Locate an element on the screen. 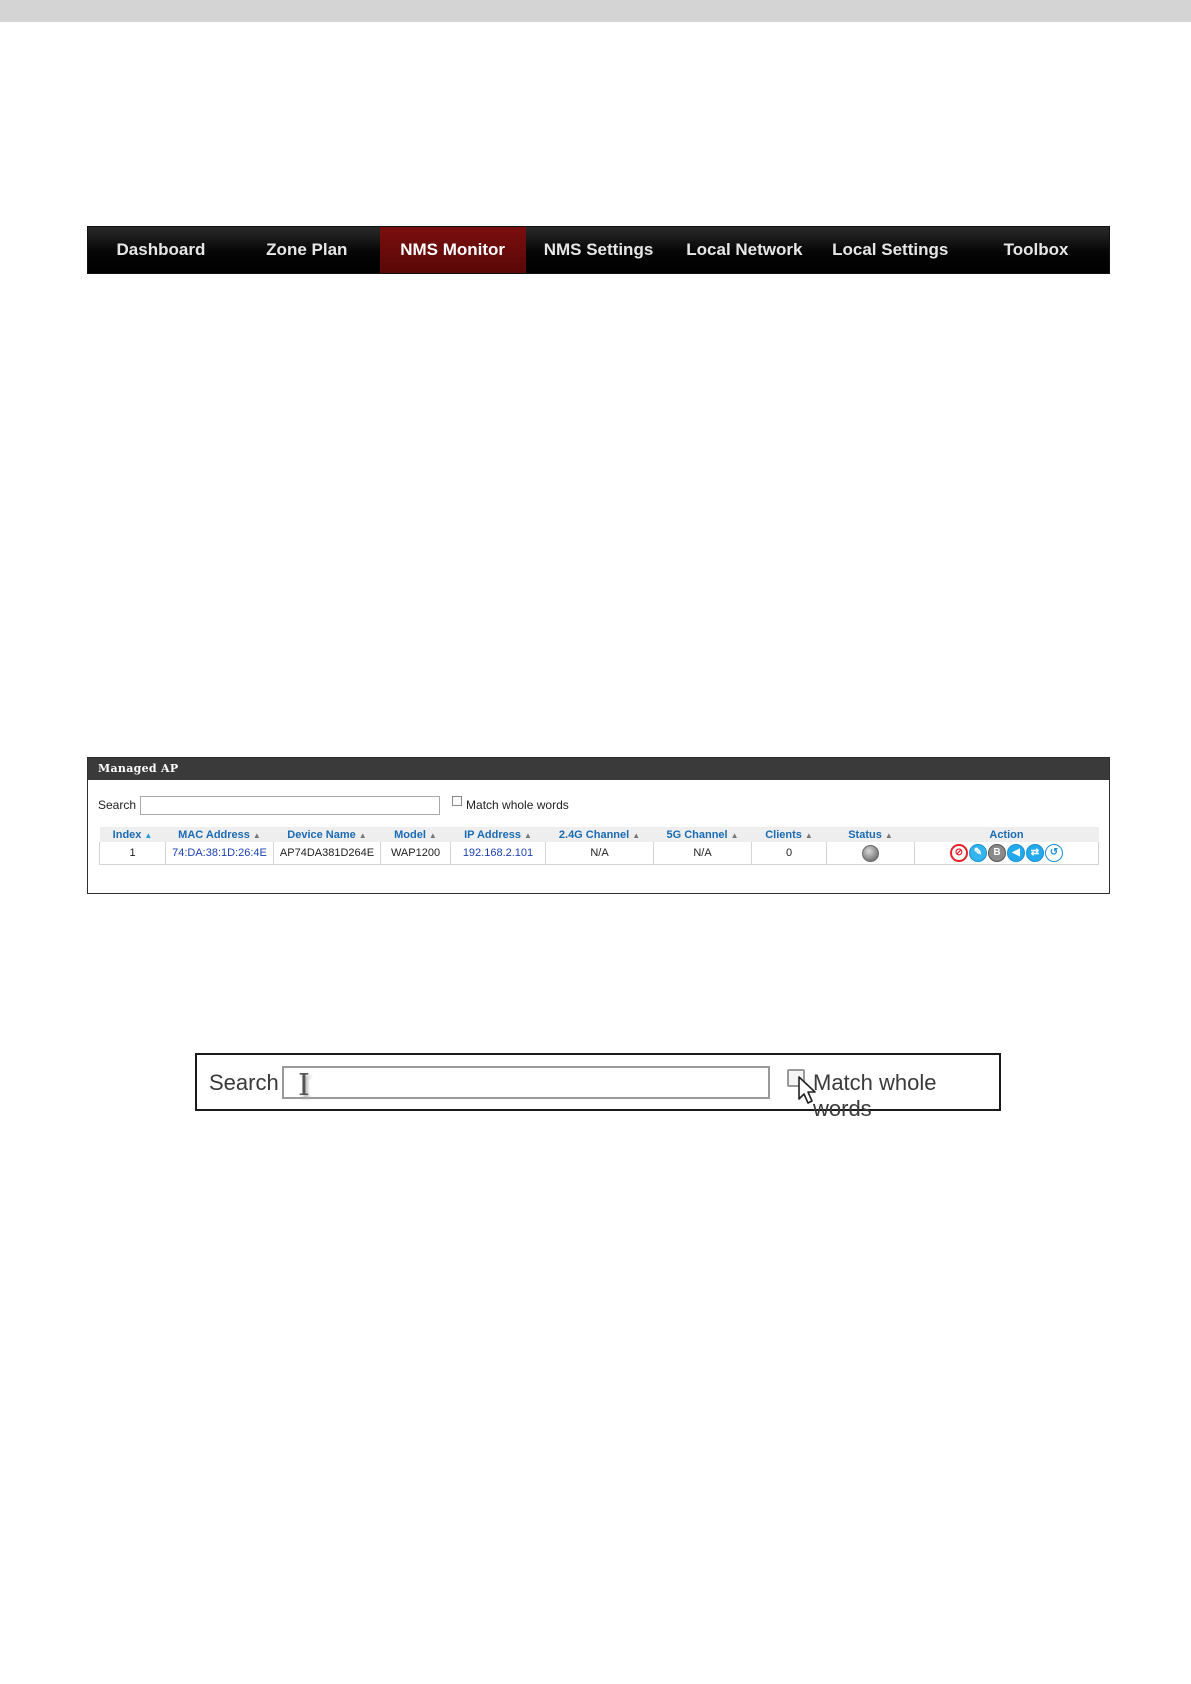 This screenshot has height=1684, width=1191. col-mac-address: MAC Address ▲ is located at coordinates (219, 834).